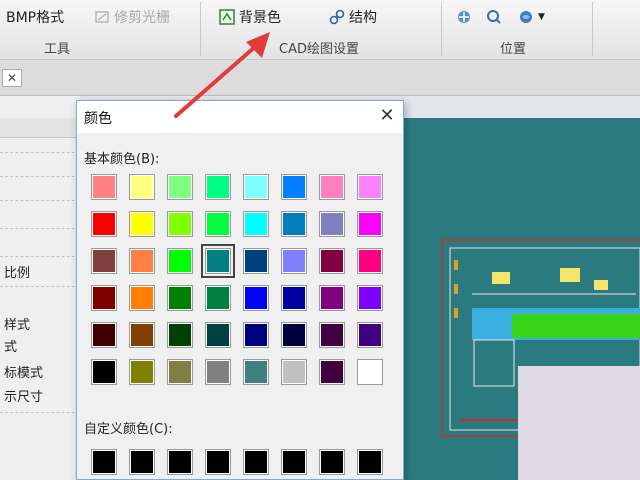 The width and height of the screenshot is (640, 480). What do you see at coordinates (57, 49) in the screenshot?
I see `tools-caption: 工具` at bounding box center [57, 49].